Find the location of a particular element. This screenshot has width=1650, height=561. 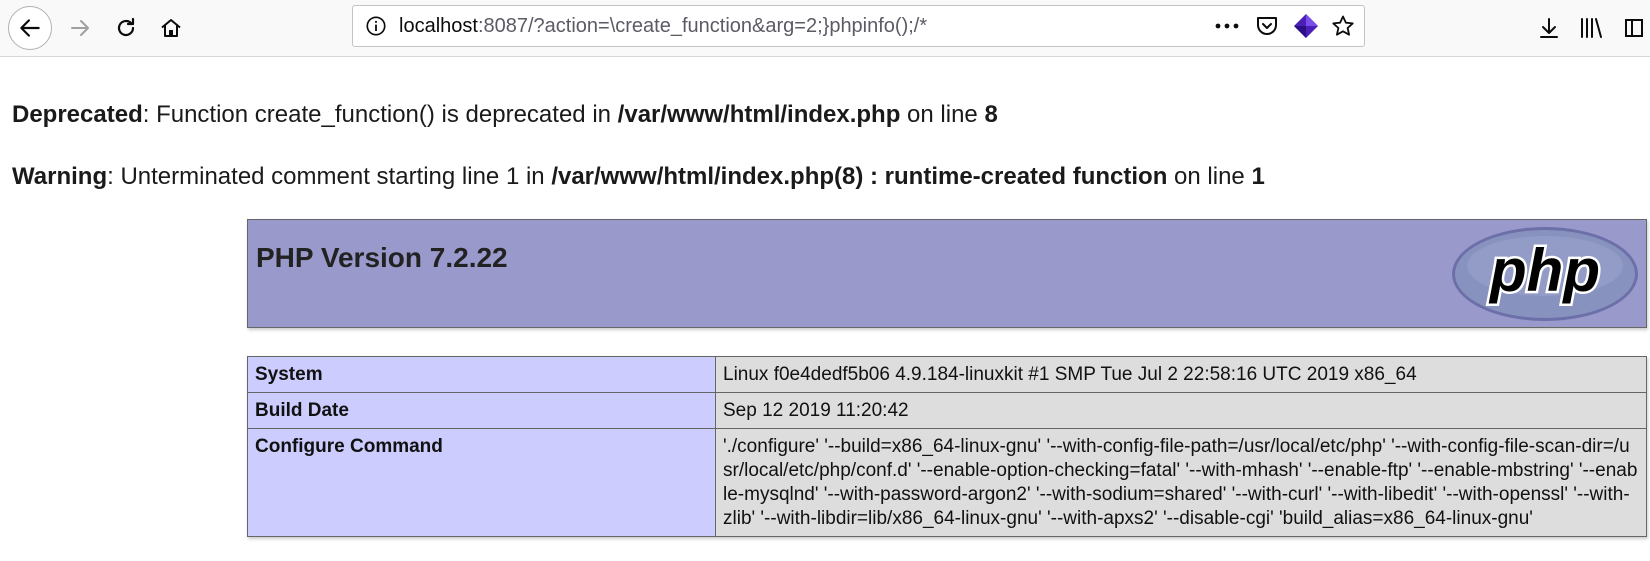

home-button is located at coordinates (171, 28).